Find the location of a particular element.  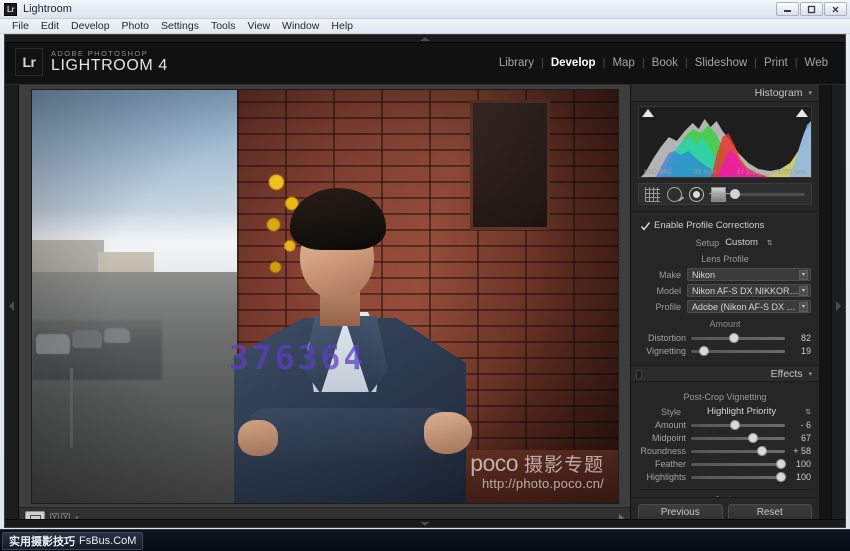

chevron-down-icon: ▾ is located at coordinates (803, 306).